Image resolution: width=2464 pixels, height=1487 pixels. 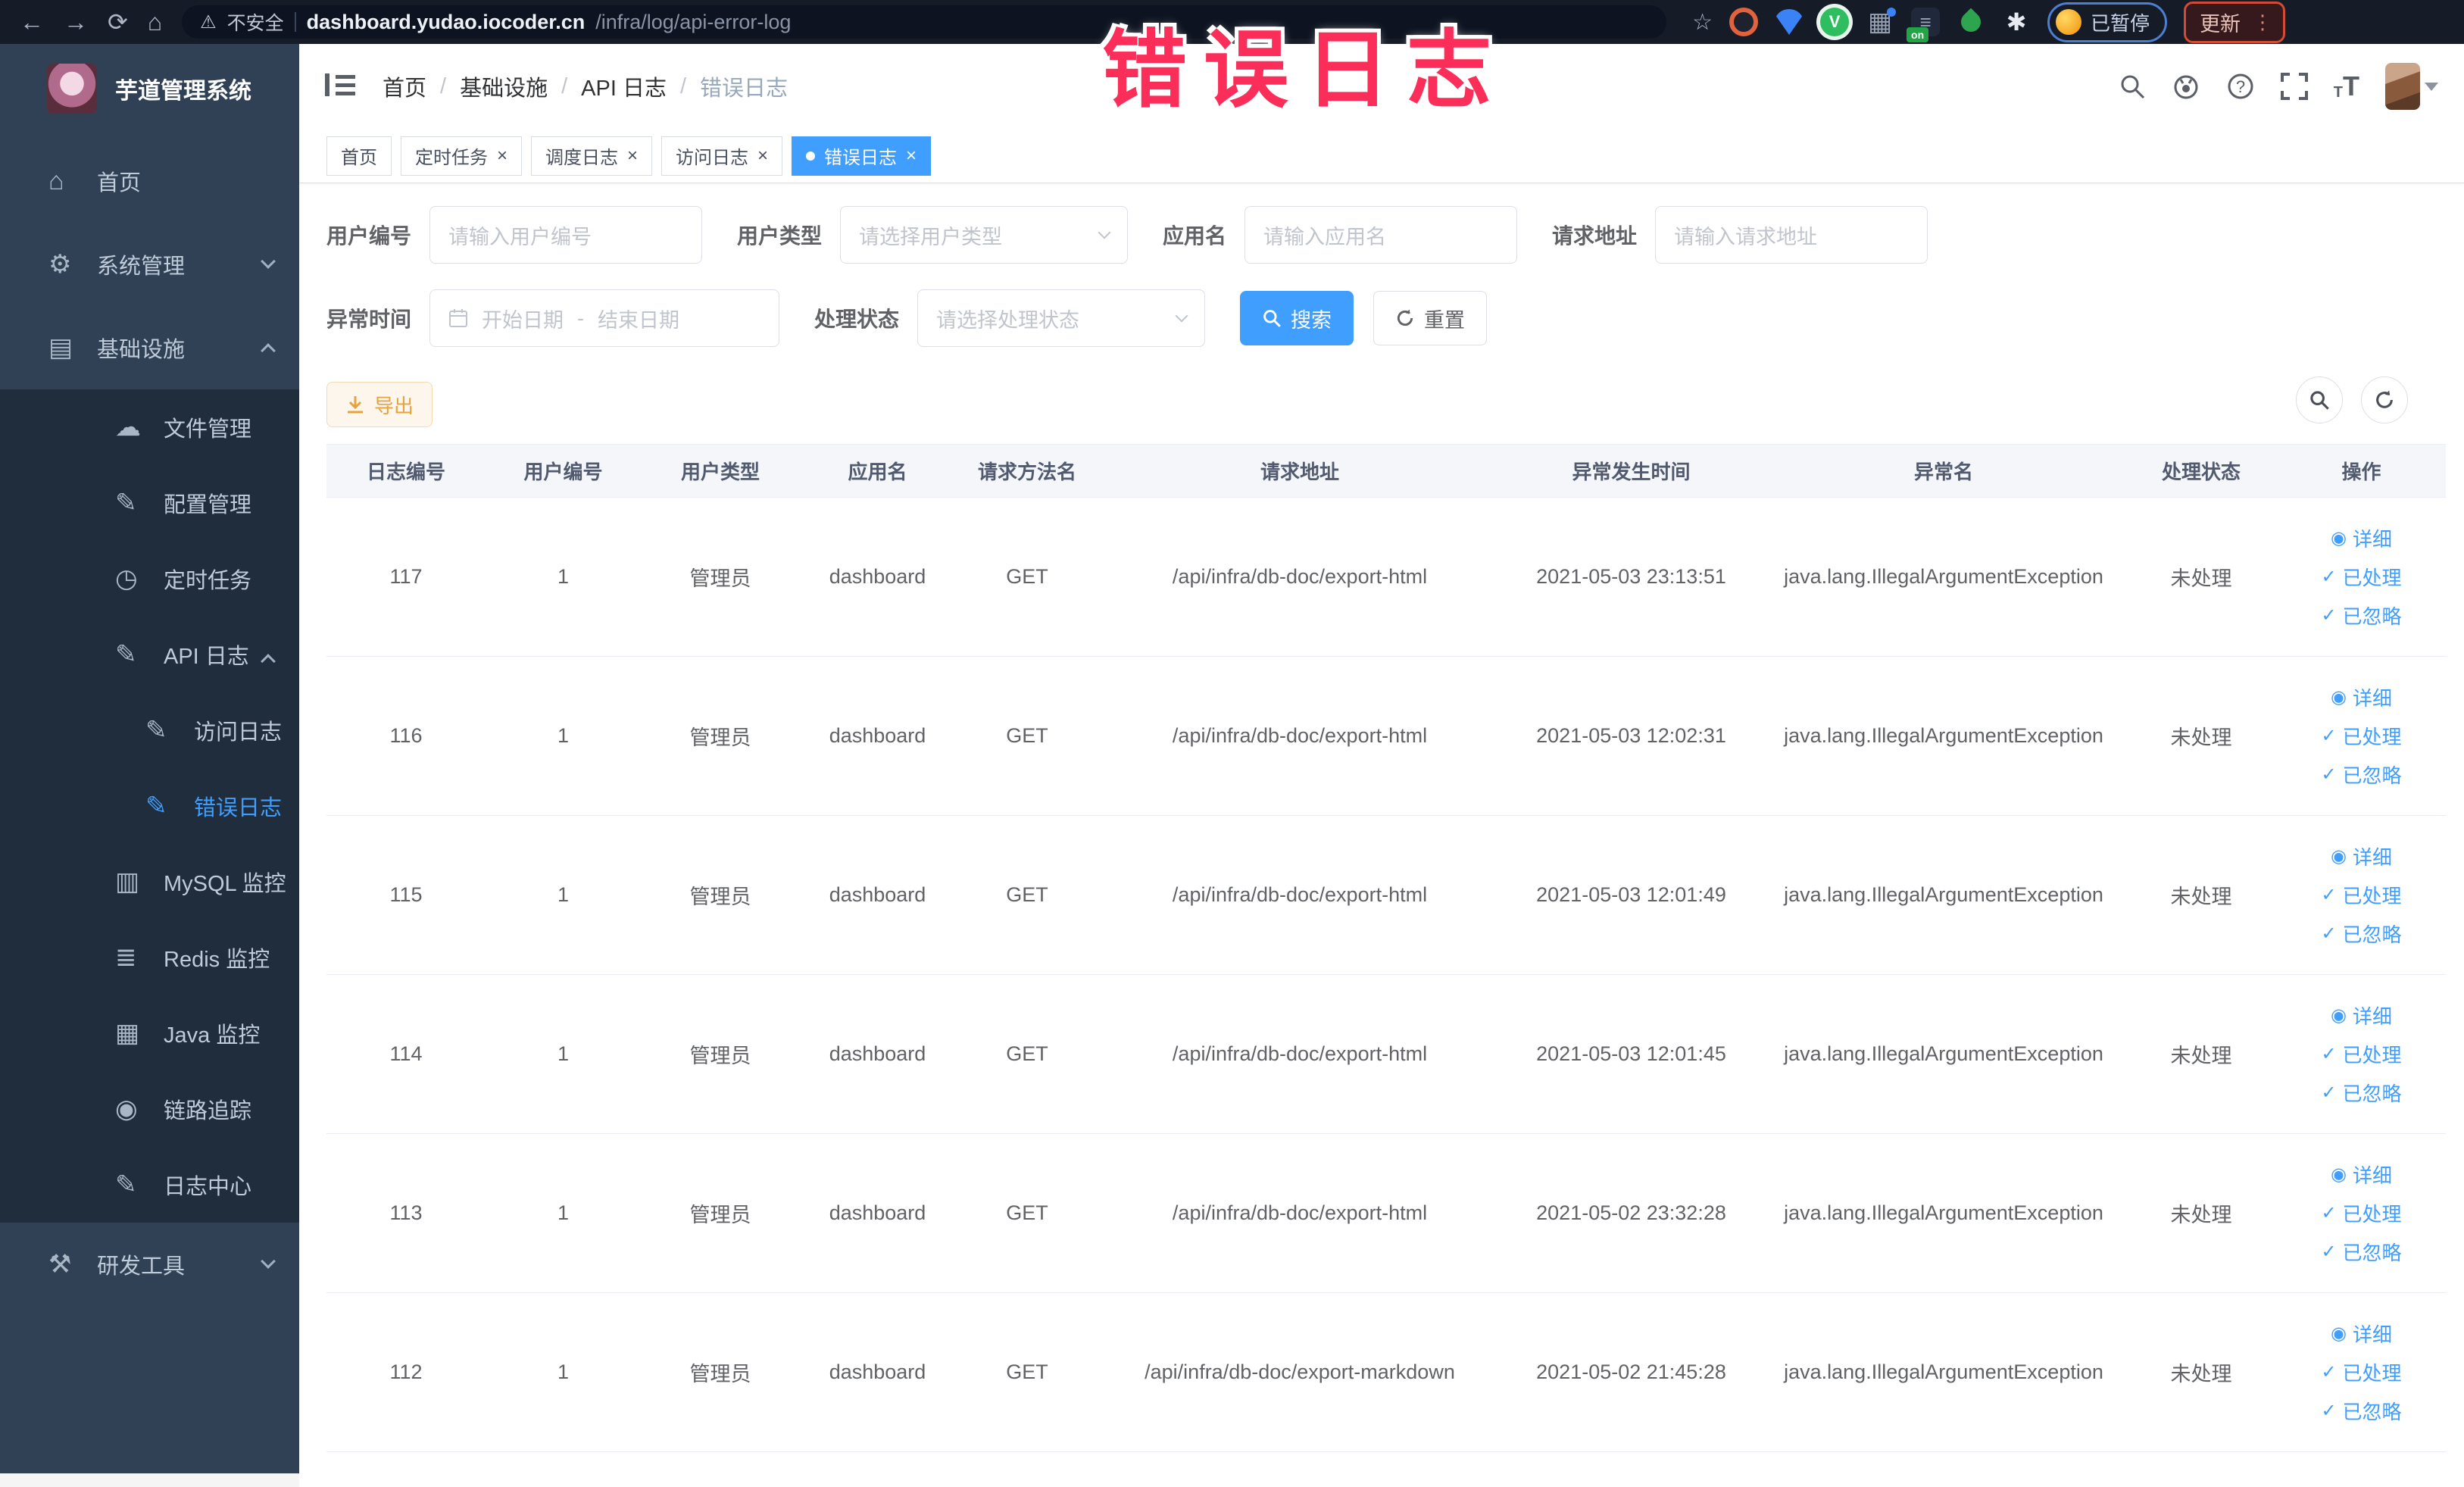 What do you see at coordinates (32, 22) in the screenshot?
I see `back-icon: ←` at bounding box center [32, 22].